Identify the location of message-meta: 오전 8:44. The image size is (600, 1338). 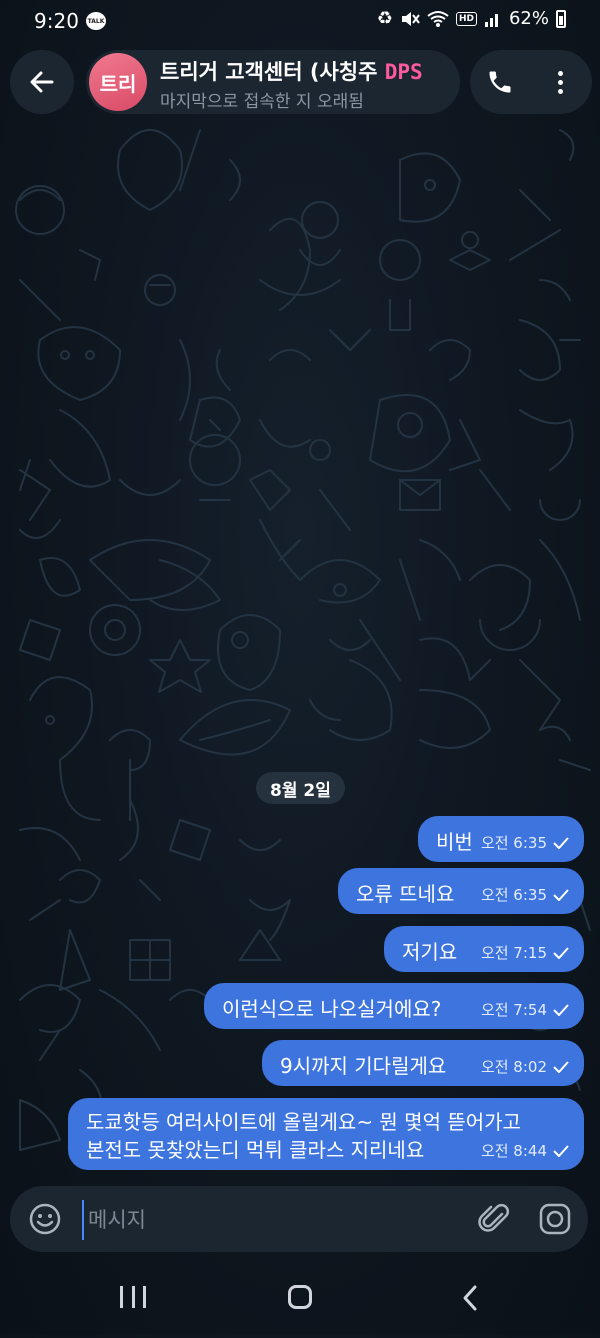
(525, 1150).